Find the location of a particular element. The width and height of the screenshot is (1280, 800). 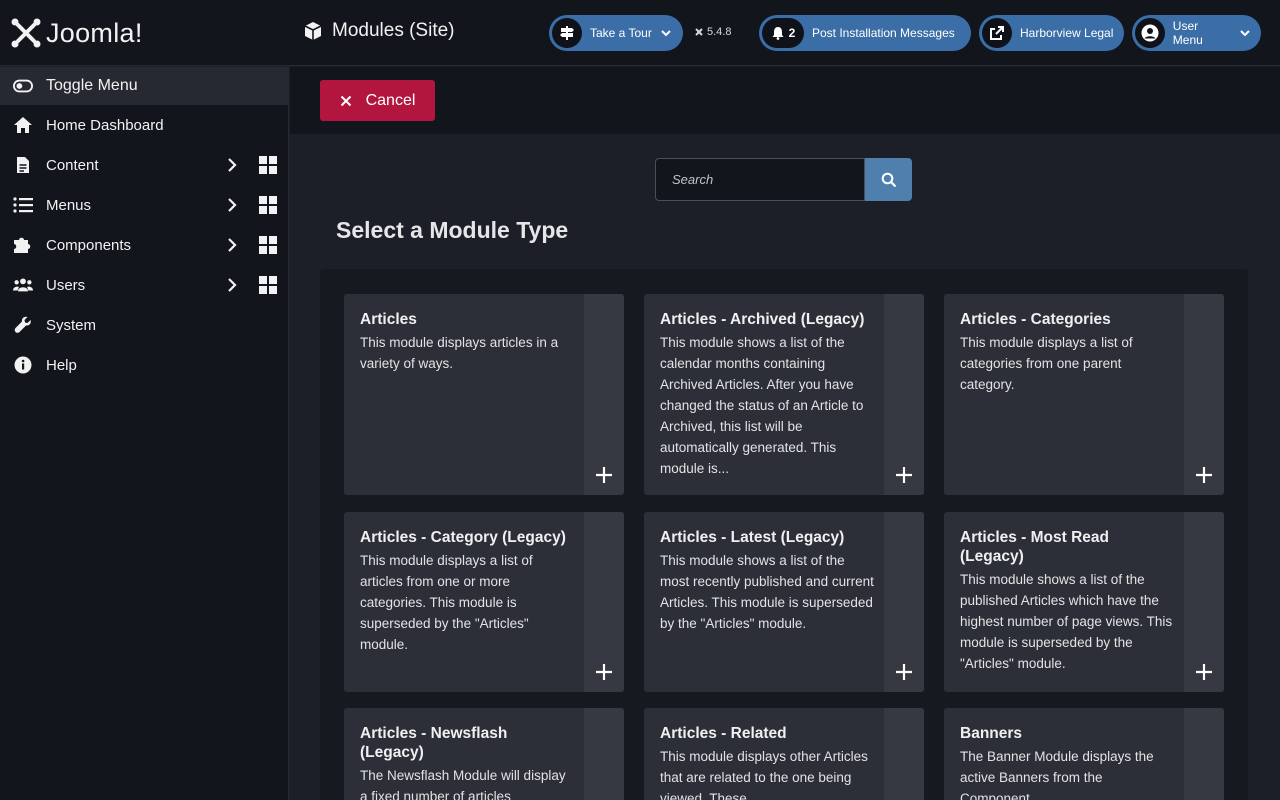

module-title: Banners is located at coordinates (991, 733).